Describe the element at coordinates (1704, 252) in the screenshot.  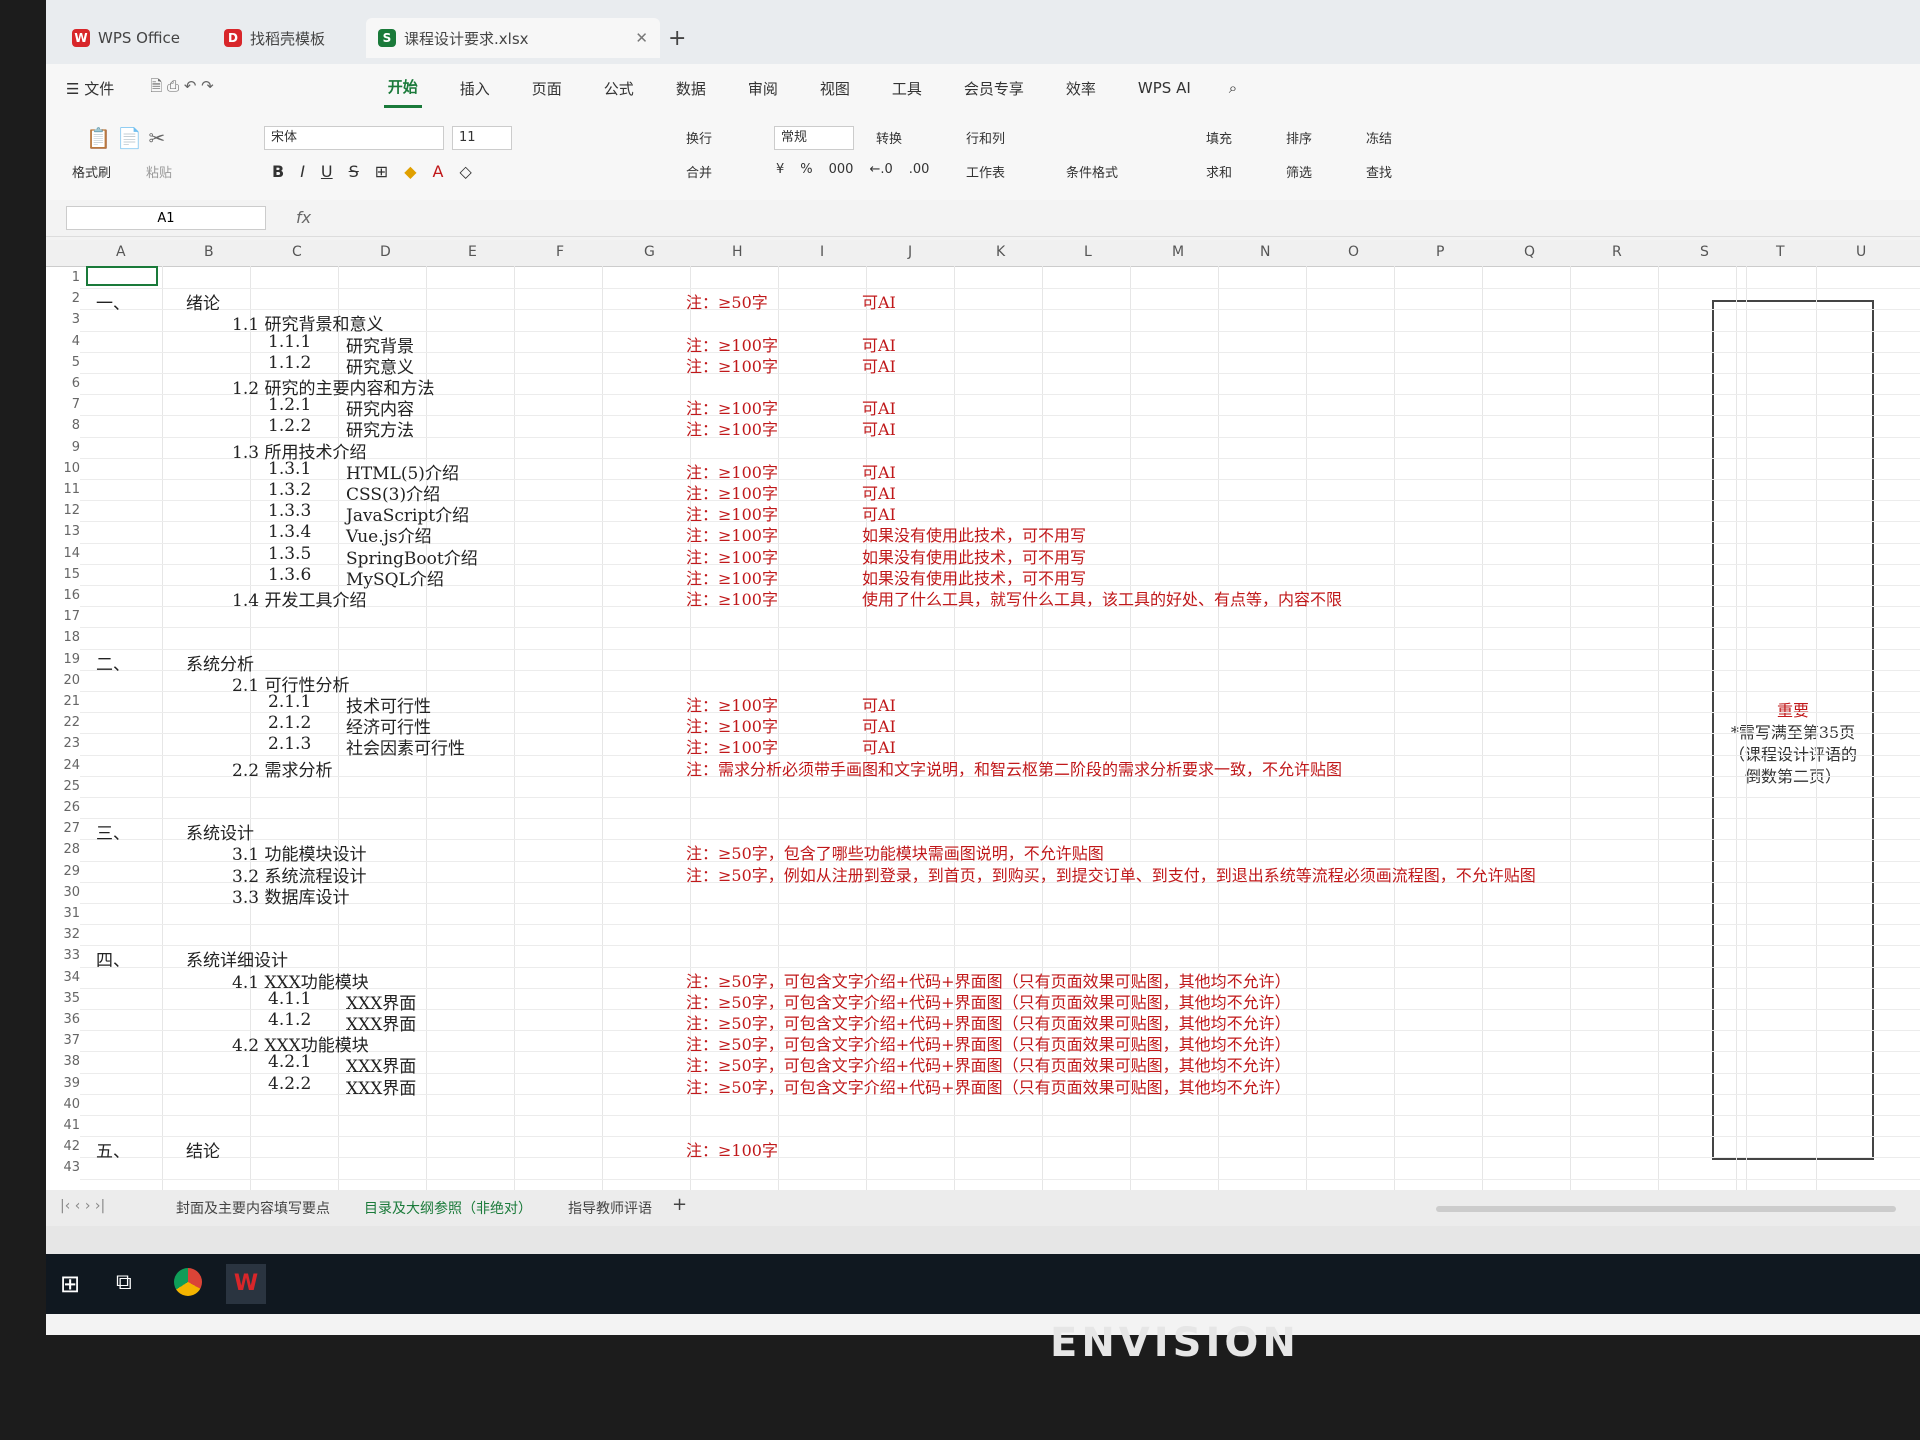
I see `column-header-S: S` at that location.